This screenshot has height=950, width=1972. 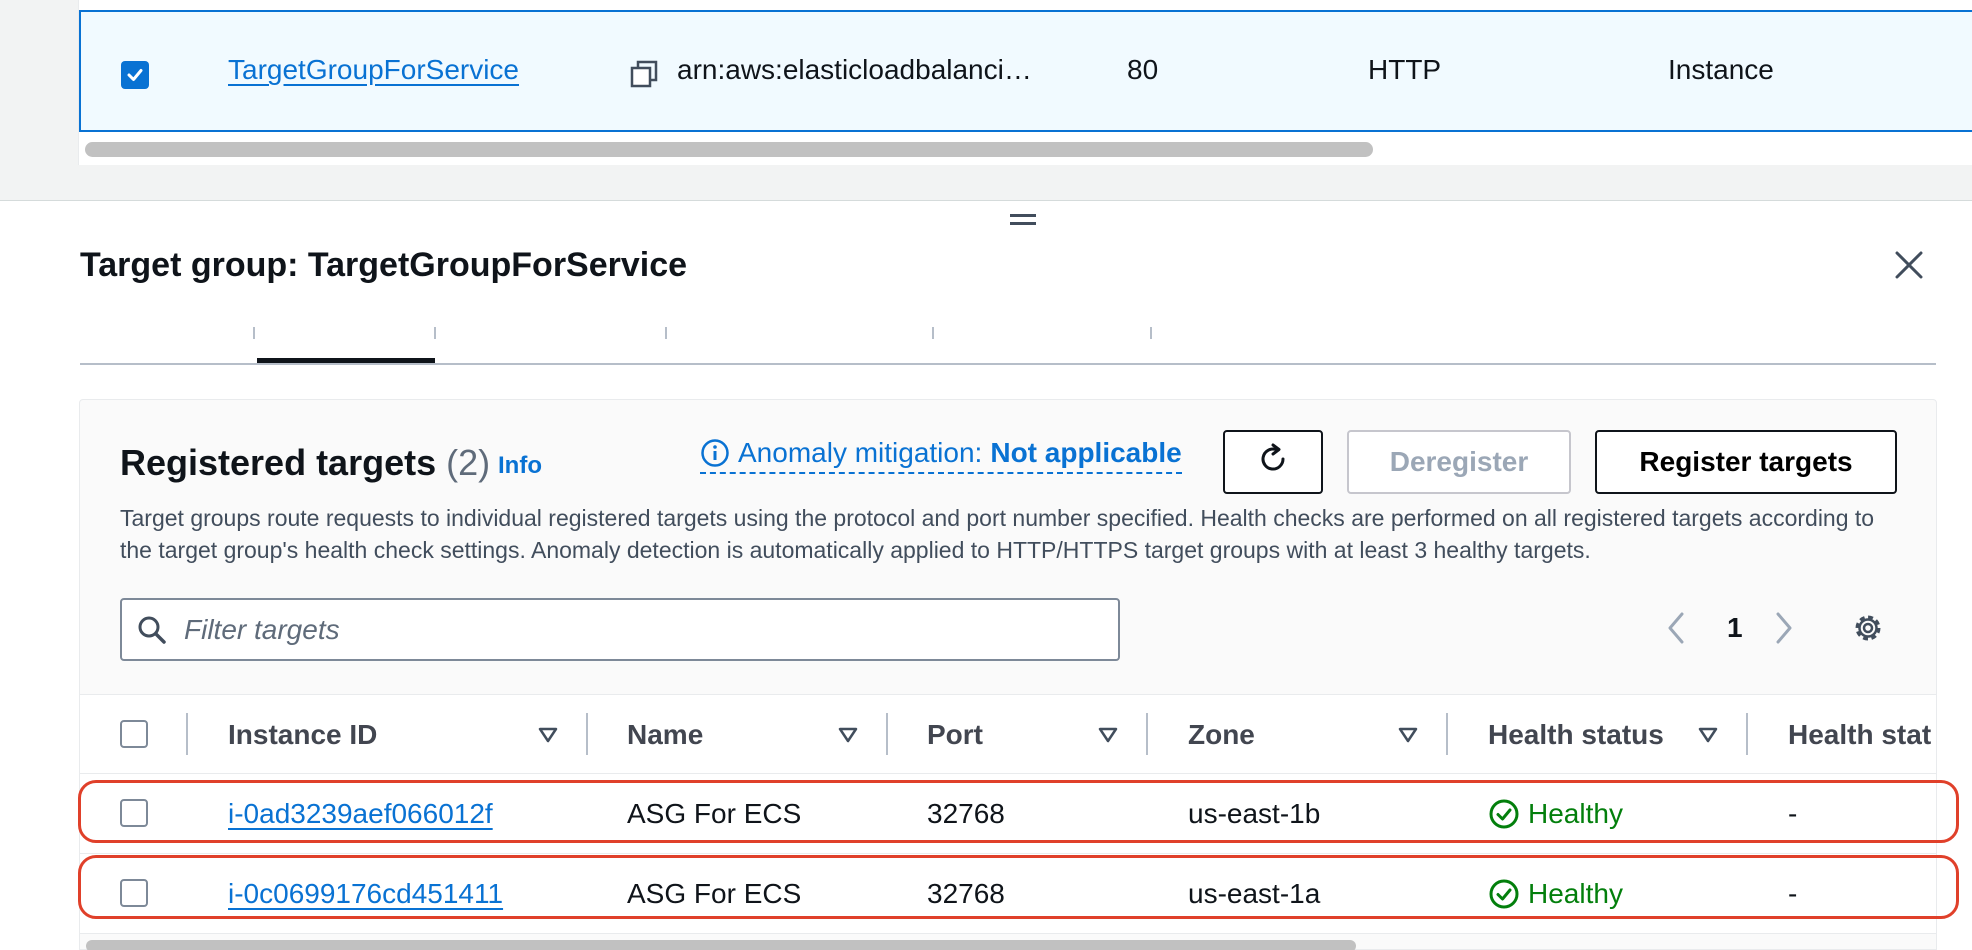 I want to click on deregister-button: Deregister, so click(x=1459, y=462).